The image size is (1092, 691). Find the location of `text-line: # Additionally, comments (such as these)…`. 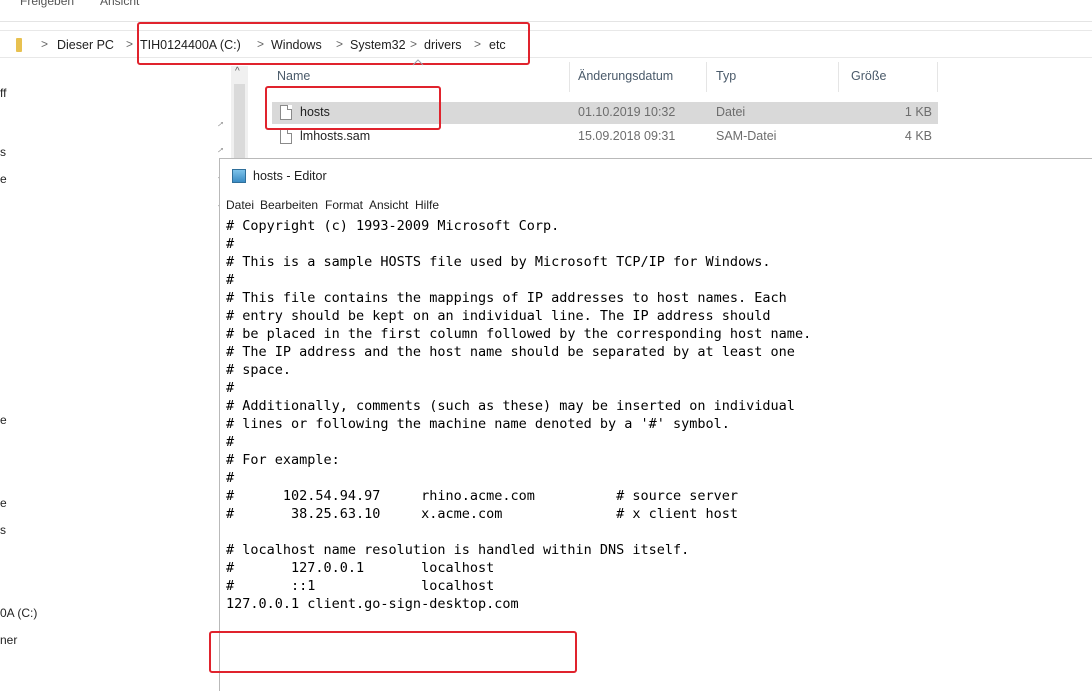

text-line: # Additionally, comments (such as these)… is located at coordinates (510, 406).